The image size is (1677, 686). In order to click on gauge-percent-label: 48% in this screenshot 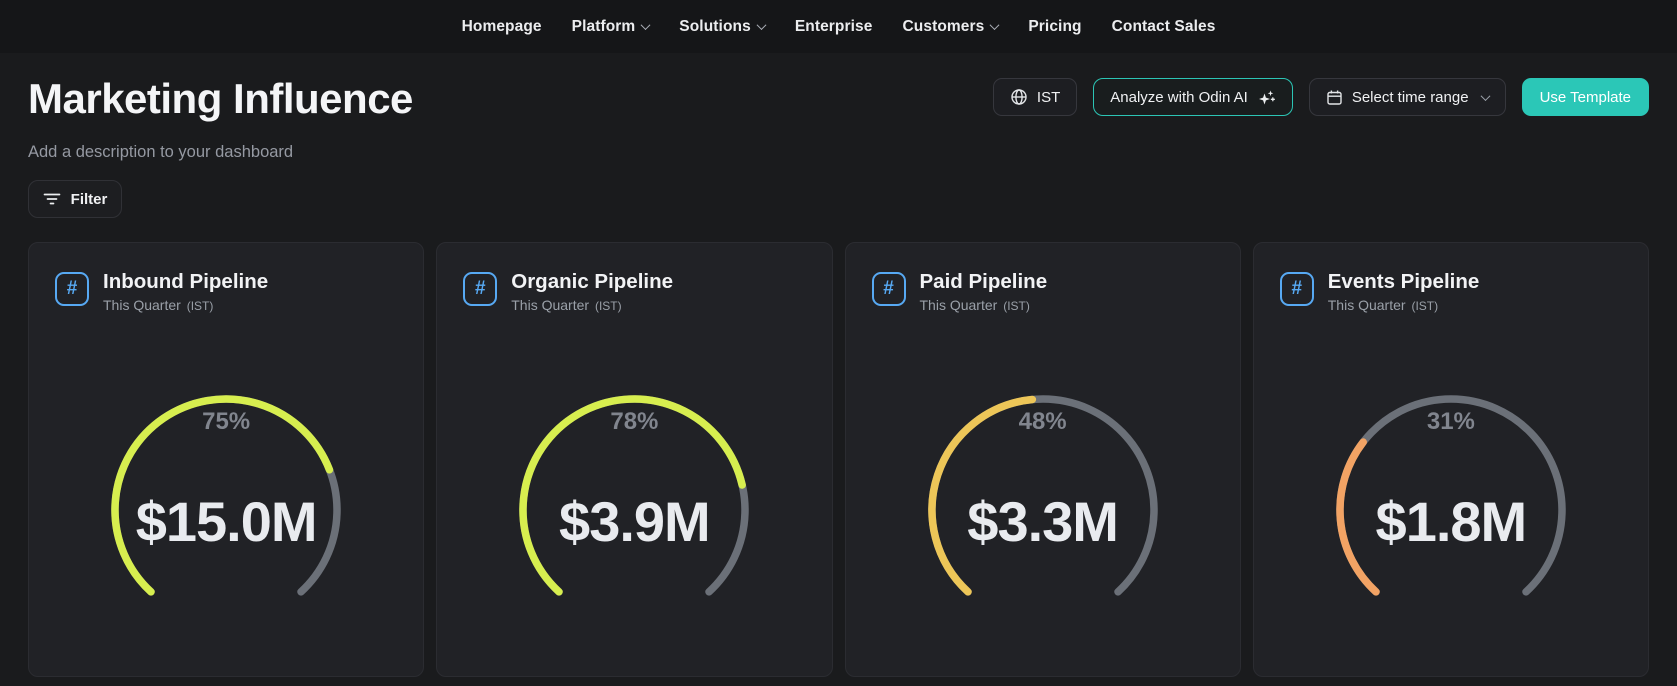, I will do `click(1042, 421)`.